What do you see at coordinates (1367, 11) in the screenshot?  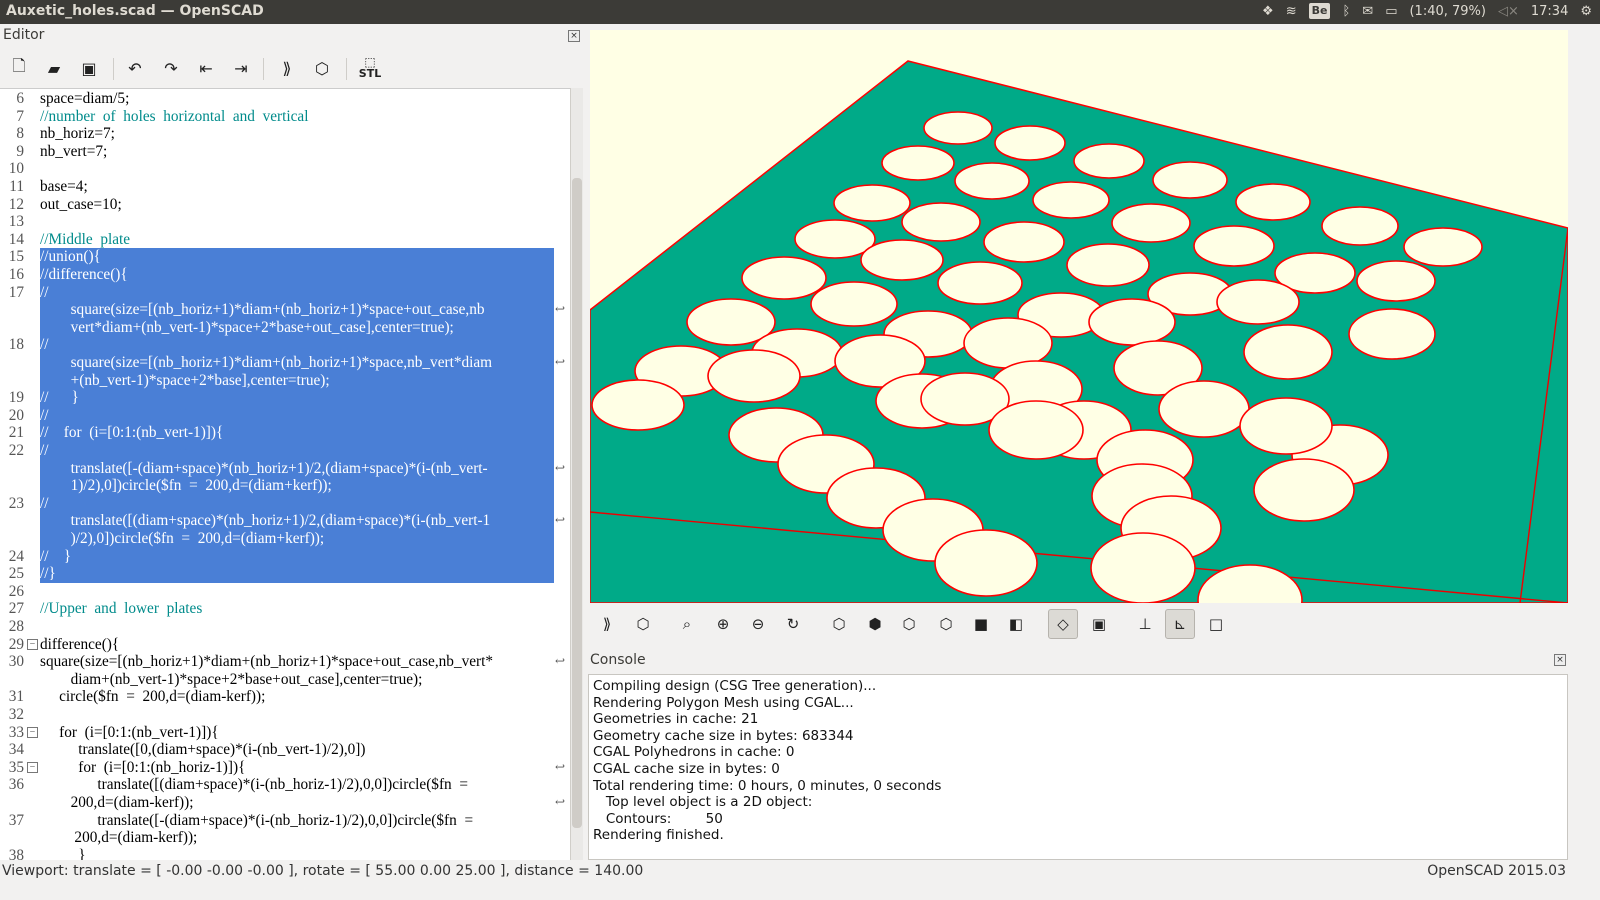 I see `mail-icon: ✉` at bounding box center [1367, 11].